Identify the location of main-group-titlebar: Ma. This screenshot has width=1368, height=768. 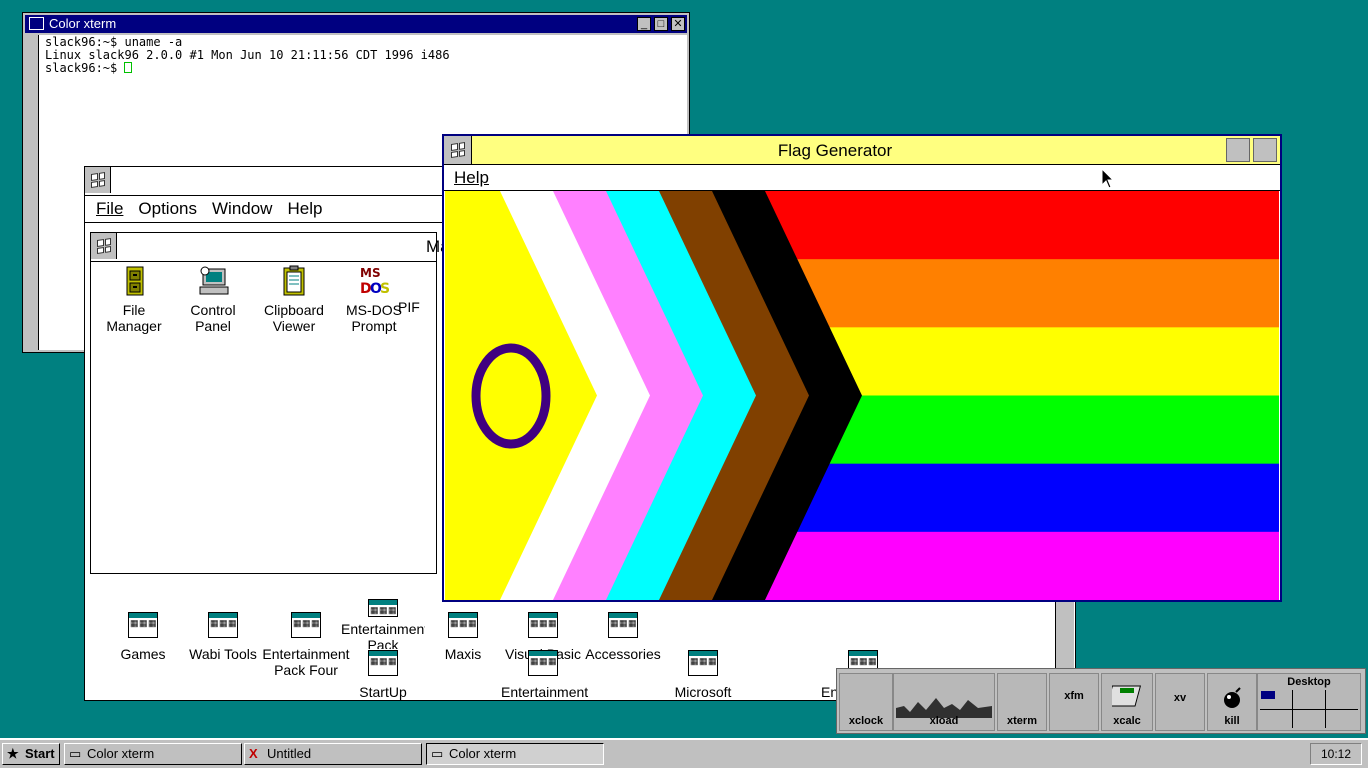
(270, 247).